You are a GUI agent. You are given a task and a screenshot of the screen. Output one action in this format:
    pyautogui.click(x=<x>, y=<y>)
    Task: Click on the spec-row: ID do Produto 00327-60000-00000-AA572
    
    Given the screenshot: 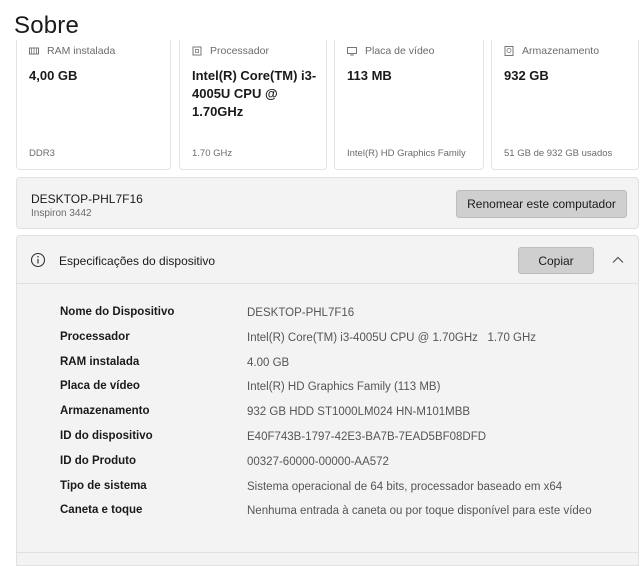 What is the action you would take?
    pyautogui.click(x=340, y=465)
    